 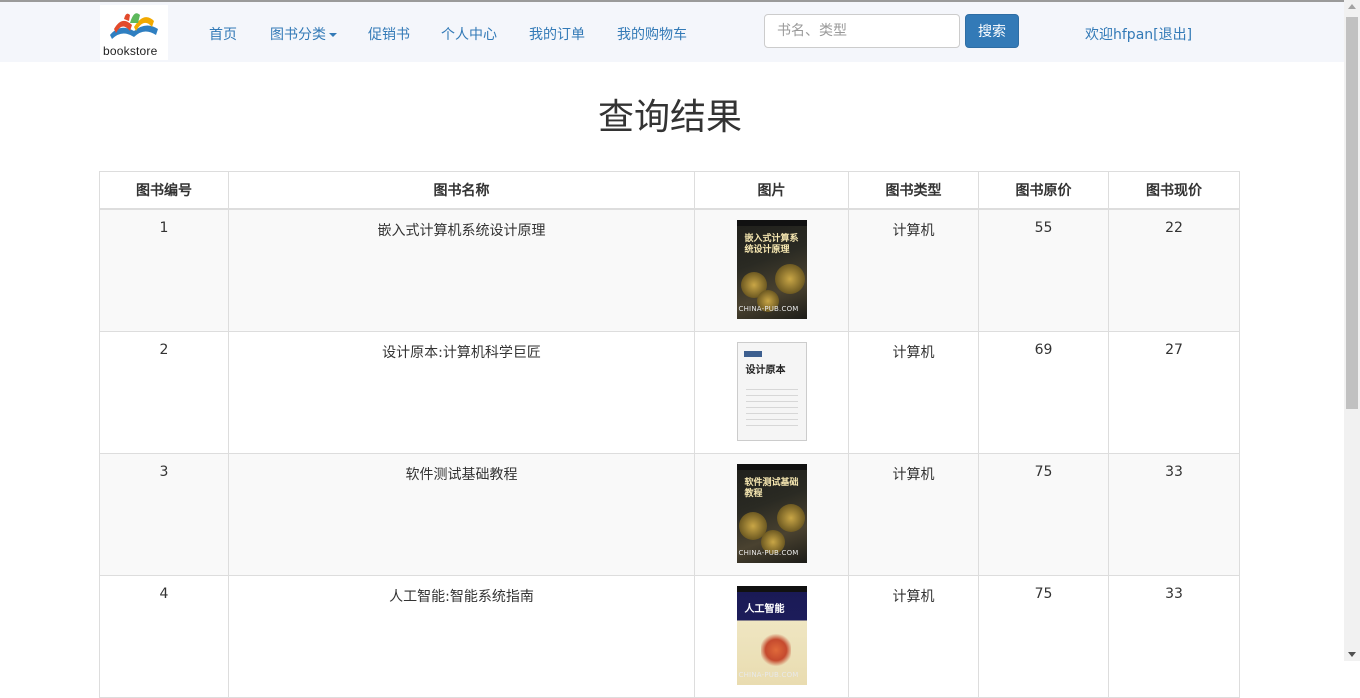 I want to click on search-button: 搜索, so click(x=992, y=31).